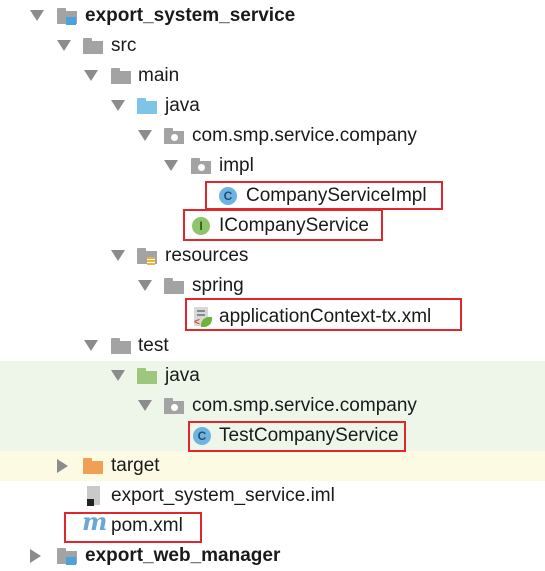 Image resolution: width=545 pixels, height=571 pixels. Describe the element at coordinates (223, 495) in the screenshot. I see `tree-node-label: export_system_service.iml` at that location.